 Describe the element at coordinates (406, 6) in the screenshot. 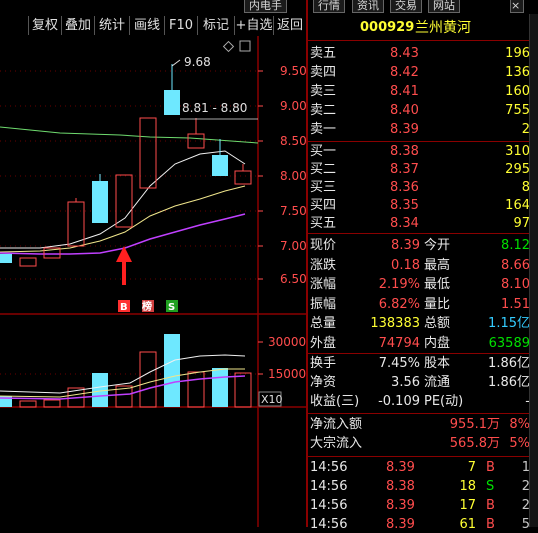

I see `menu-item-trading: 交易` at that location.